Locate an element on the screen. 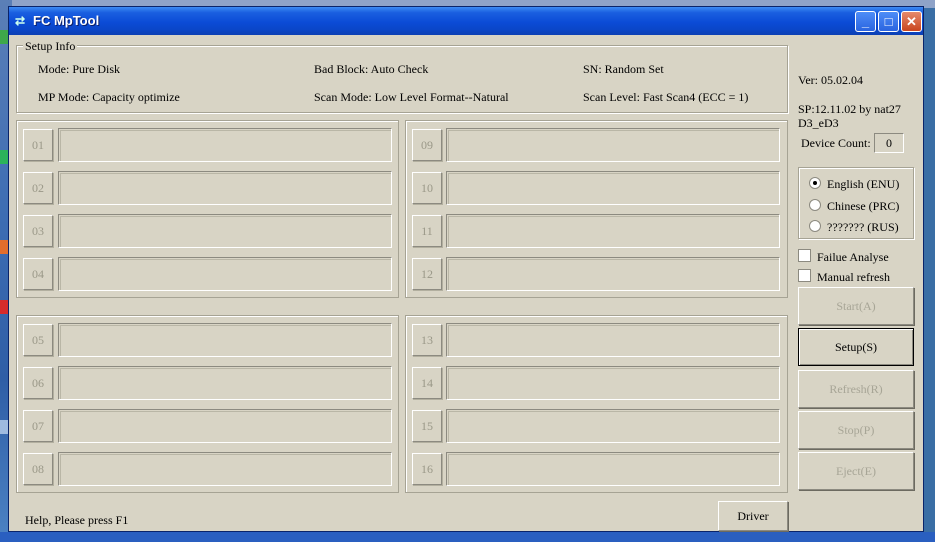 Image resolution: width=935 pixels, height=542 pixels. close-icon: ✕ is located at coordinates (911, 21).